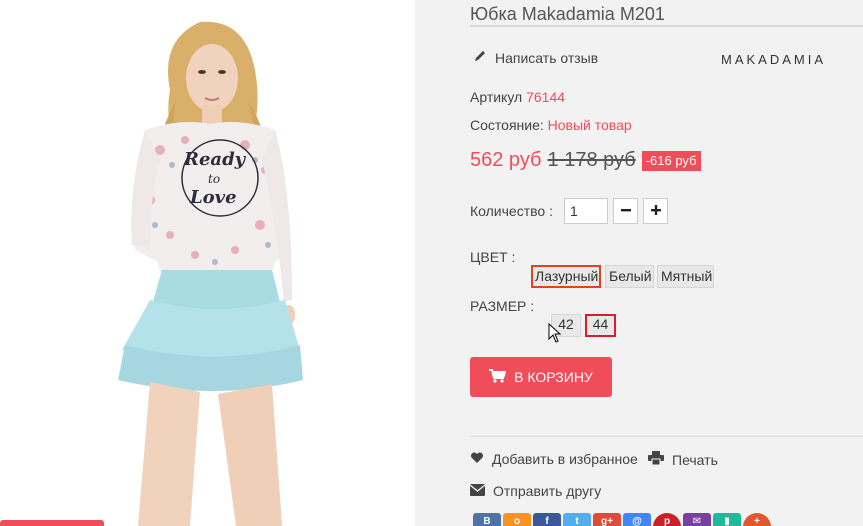 The image size is (863, 526). I want to click on size-label: РАЗМЕР :, so click(502, 306).